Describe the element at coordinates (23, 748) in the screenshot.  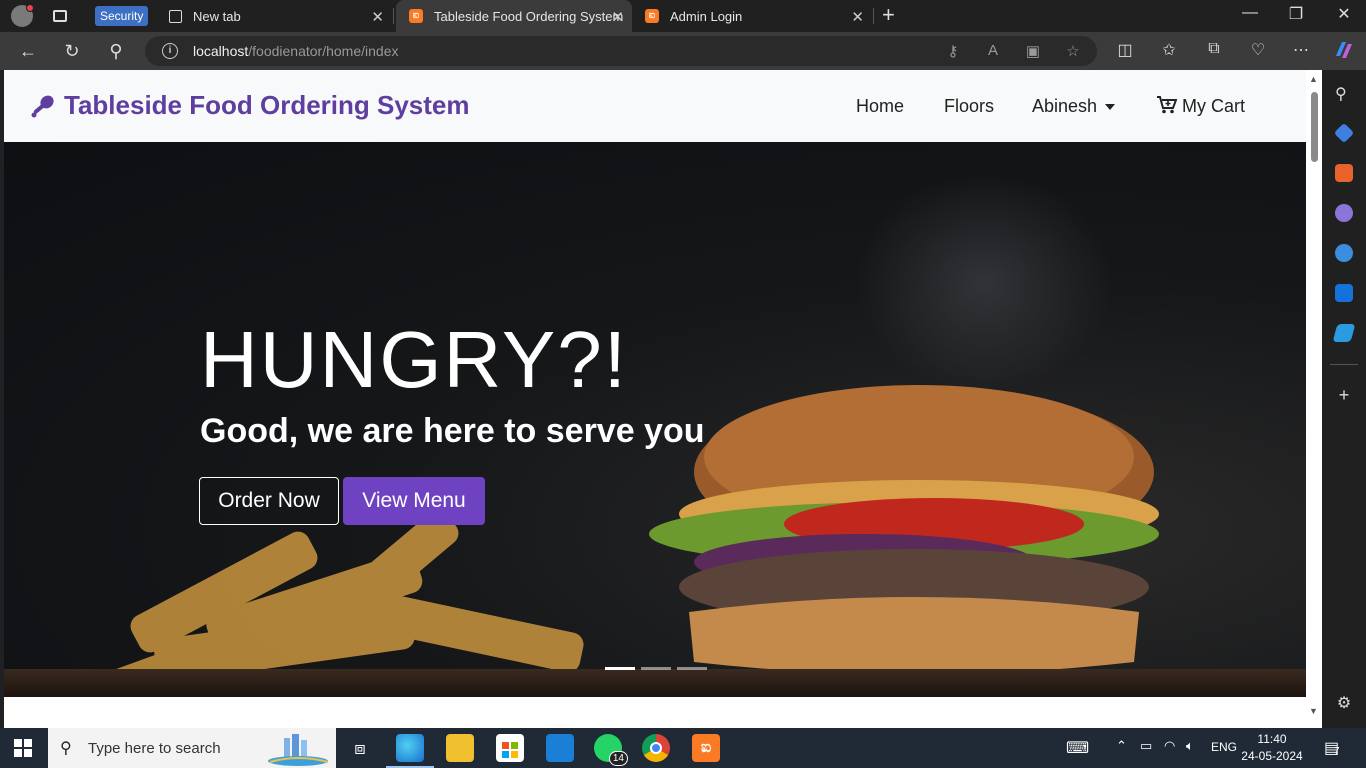
I see `windows-start-icon` at that location.